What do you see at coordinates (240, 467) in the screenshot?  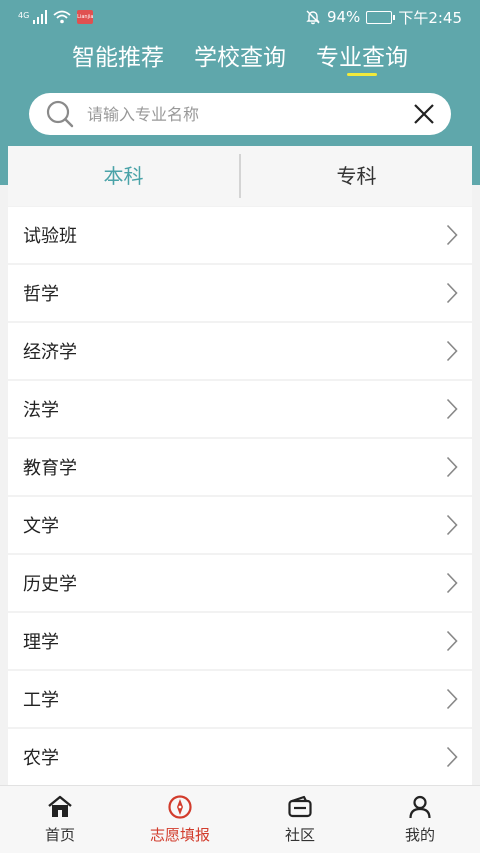 I see `list-item: 教育学` at bounding box center [240, 467].